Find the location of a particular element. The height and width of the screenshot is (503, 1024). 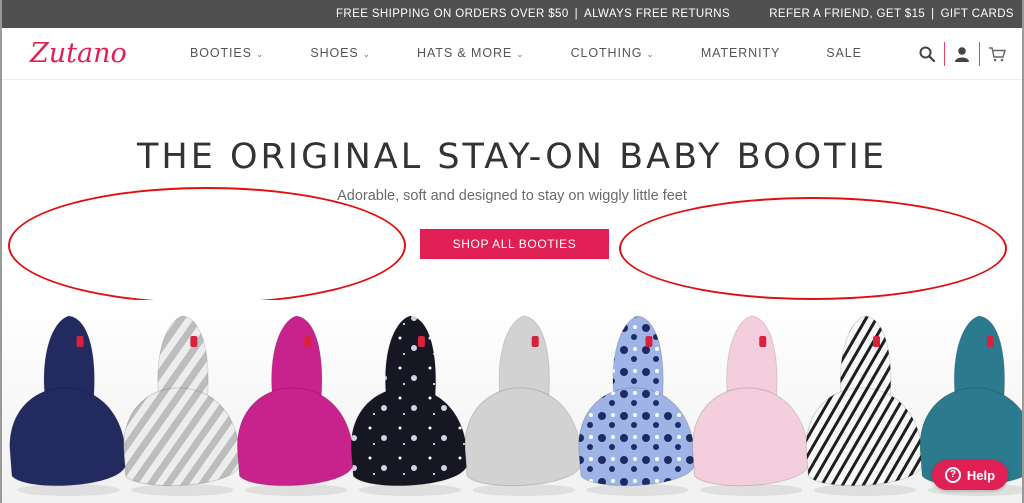

hero-title: THE ORIGINAL STAY-ON BABY BOOTIE is located at coordinates (512, 157).